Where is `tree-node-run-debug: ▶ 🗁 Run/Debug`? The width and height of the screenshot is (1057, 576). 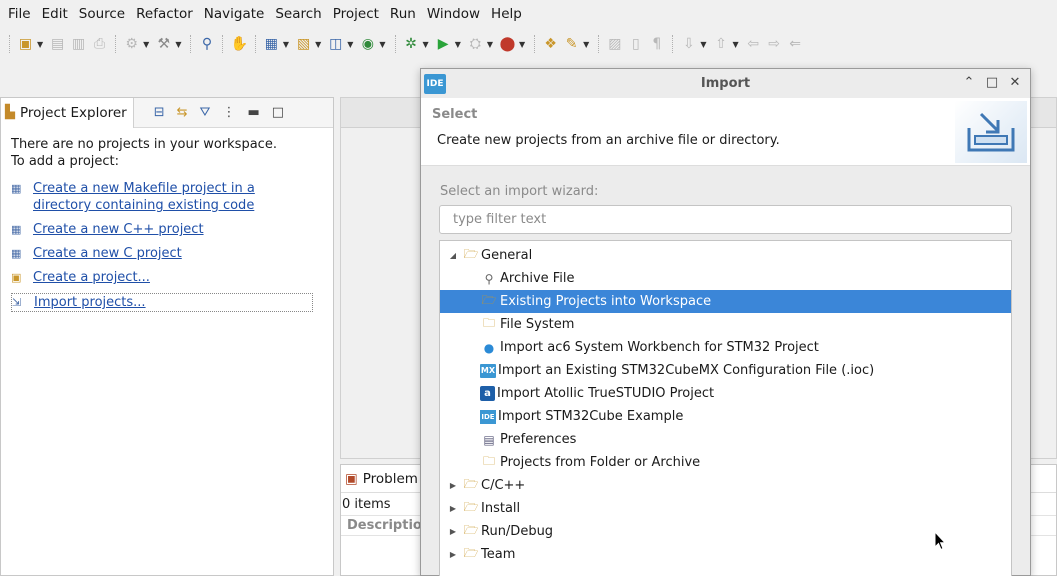
tree-node-run-debug: ▶ 🗁 Run/Debug is located at coordinates (725, 531).